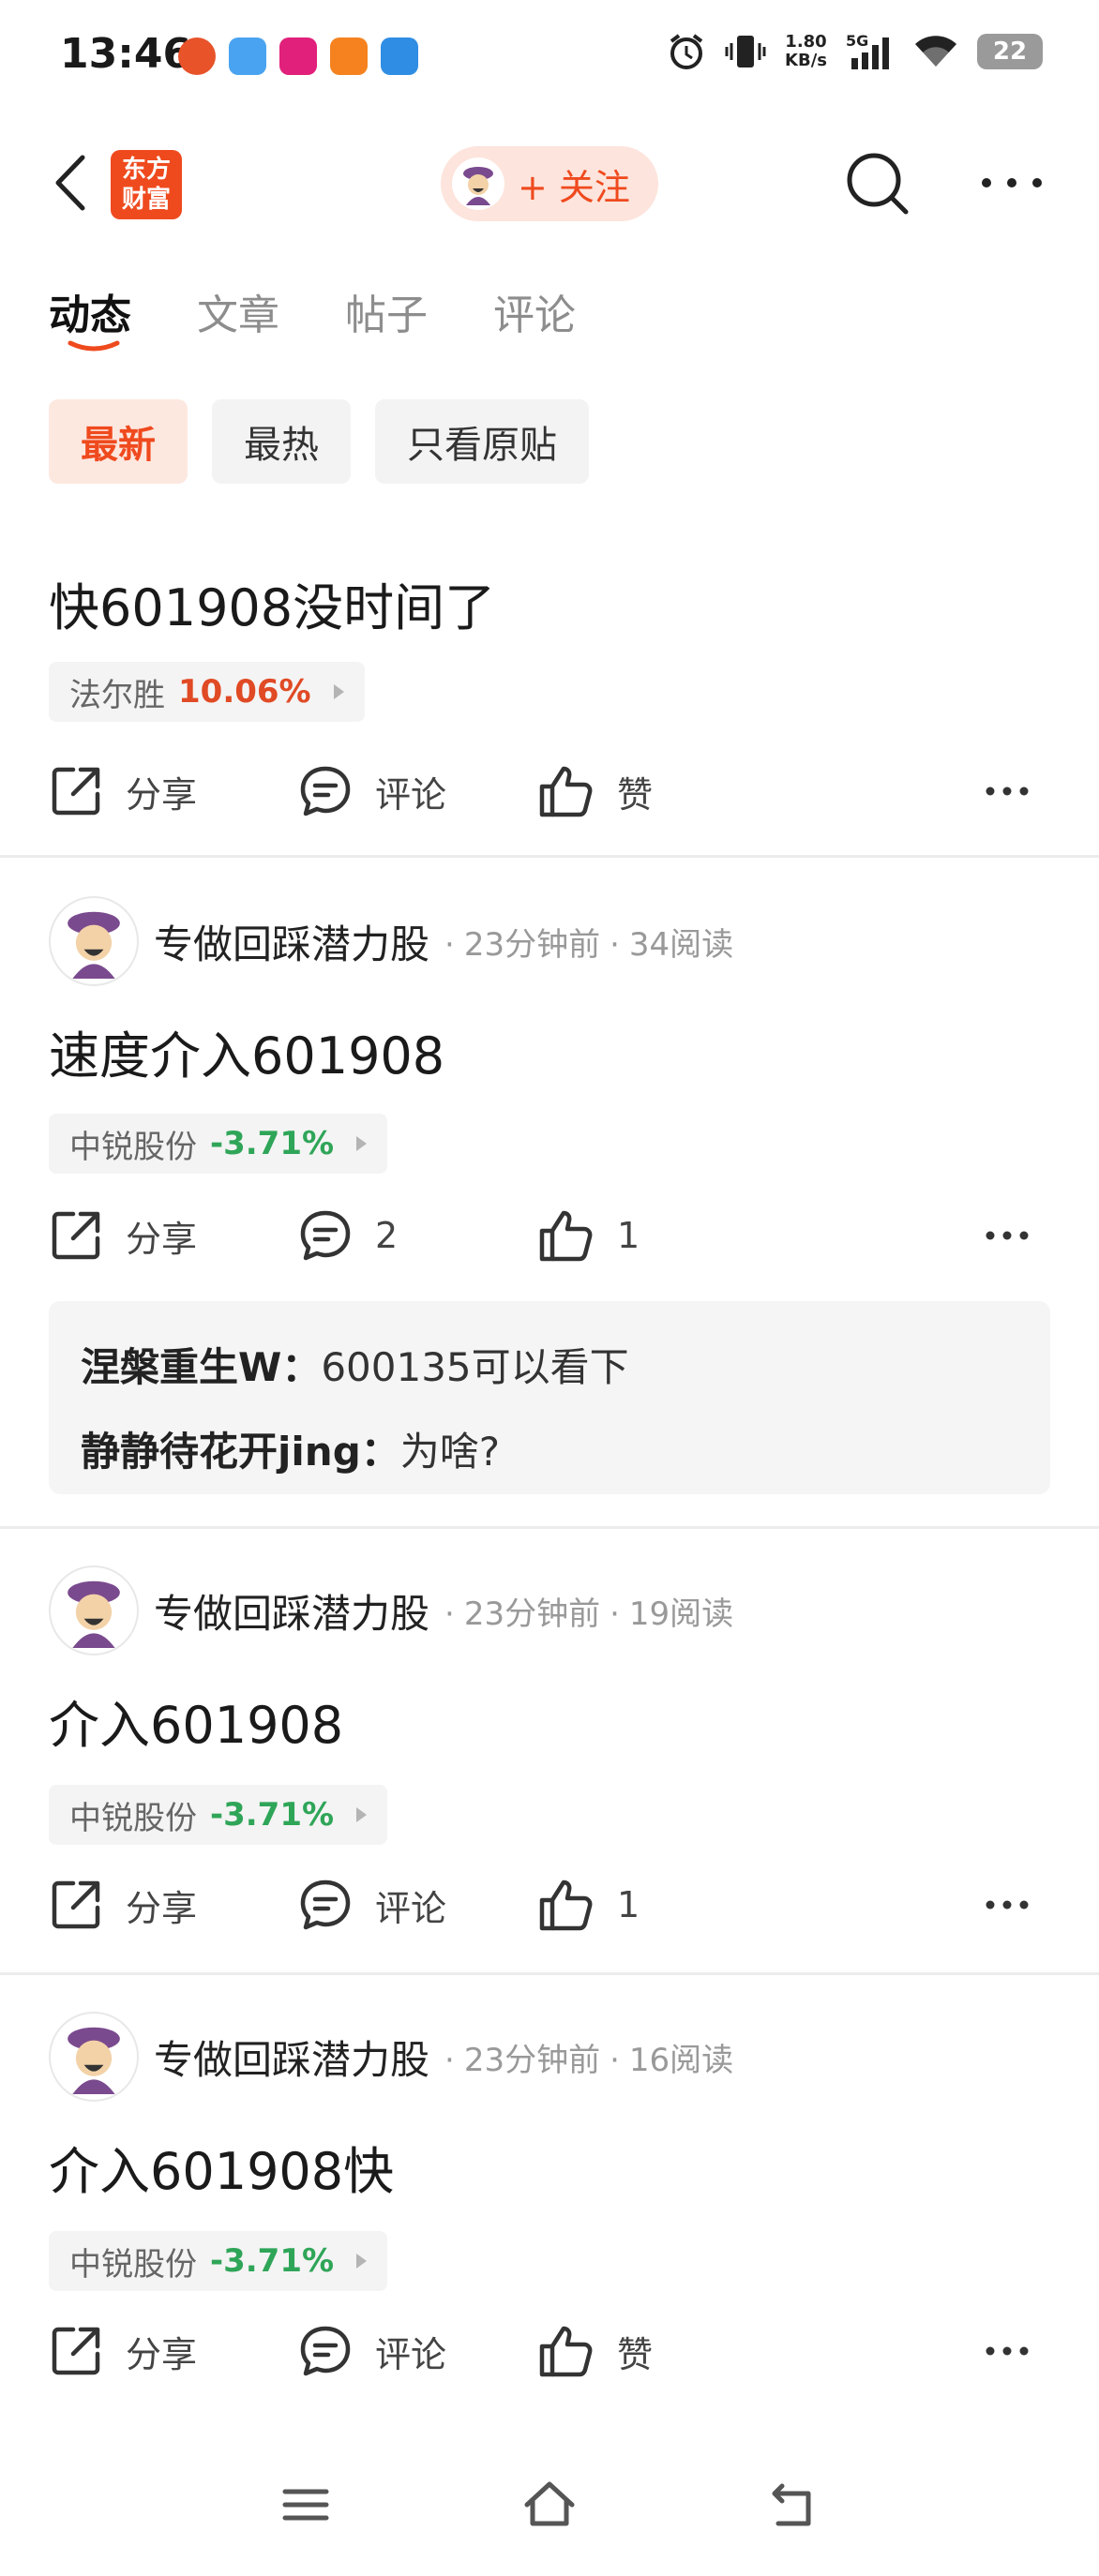 This screenshot has height=2576, width=1099. I want to click on post-header: 专做回踩潜力股 · 23分钟前 · 34阅读, so click(391, 941).